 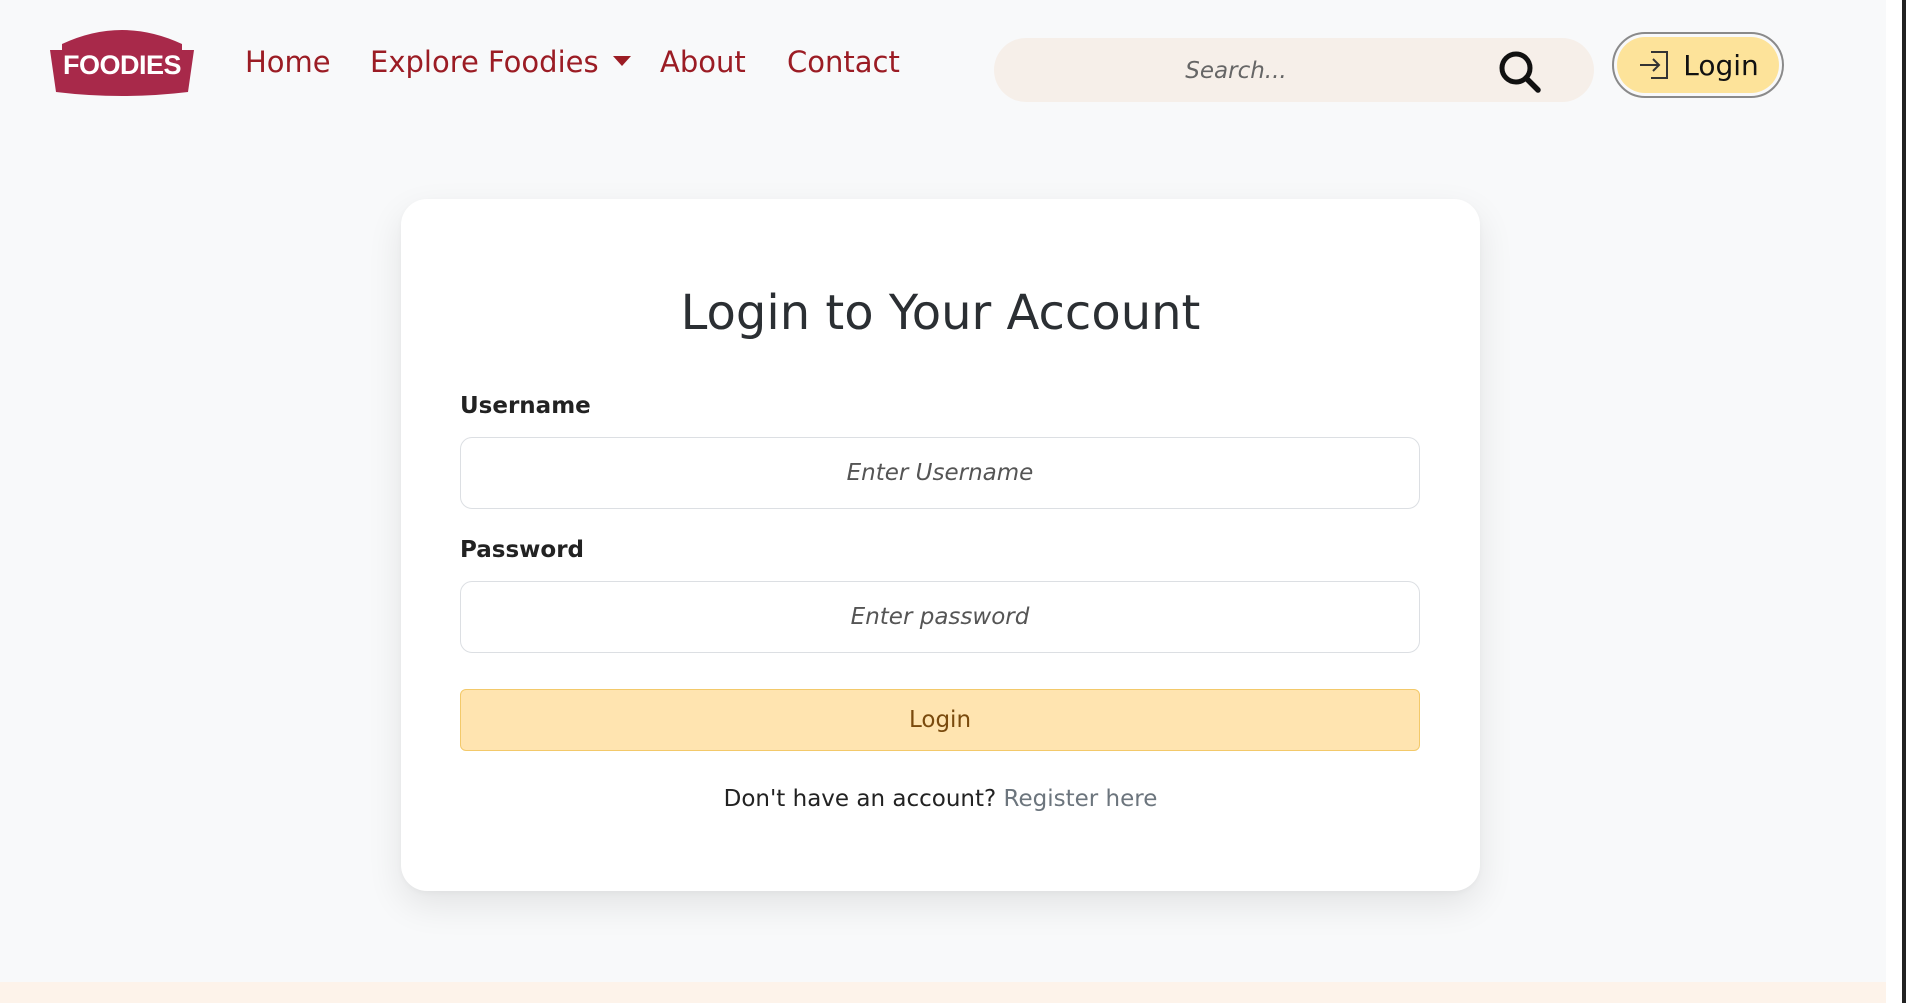 I want to click on window-edge, so click(x=1904, y=501).